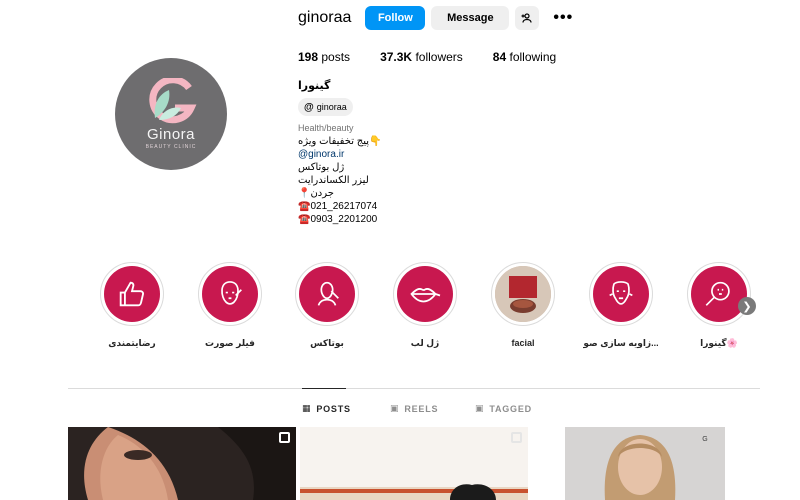 The width and height of the screenshot is (800, 500). Describe the element at coordinates (171, 147) in the screenshot. I see `avatar-subtitle: BEAUTY CLINIC` at that location.